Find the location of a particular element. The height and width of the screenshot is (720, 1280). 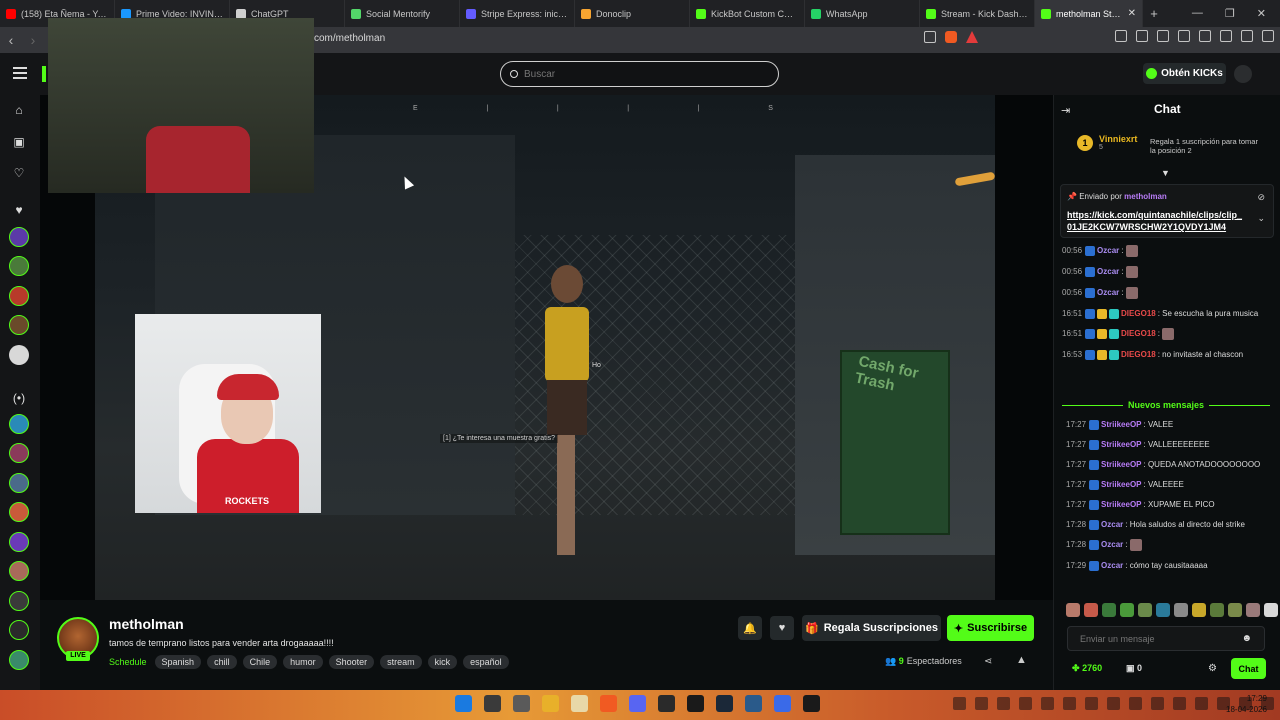

report-icon: ▲ is located at coordinates (1021, 660).